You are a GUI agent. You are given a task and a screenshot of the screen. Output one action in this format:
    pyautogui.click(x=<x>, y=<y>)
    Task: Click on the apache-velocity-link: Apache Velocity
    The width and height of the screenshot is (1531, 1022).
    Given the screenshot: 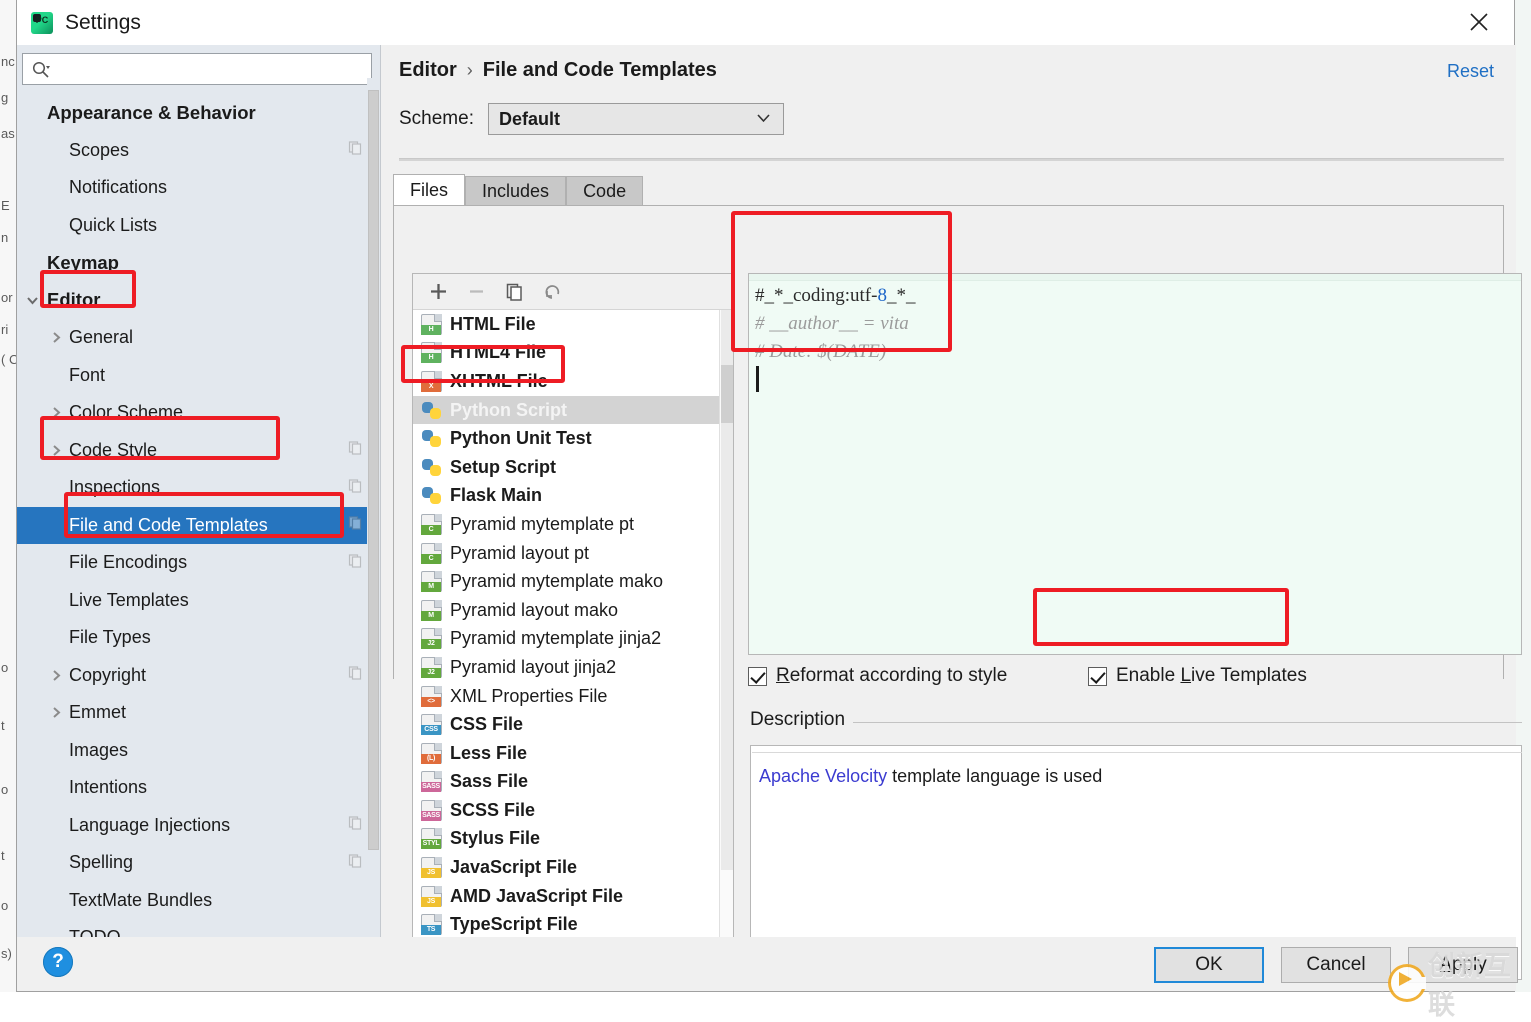 What is the action you would take?
    pyautogui.click(x=823, y=776)
    